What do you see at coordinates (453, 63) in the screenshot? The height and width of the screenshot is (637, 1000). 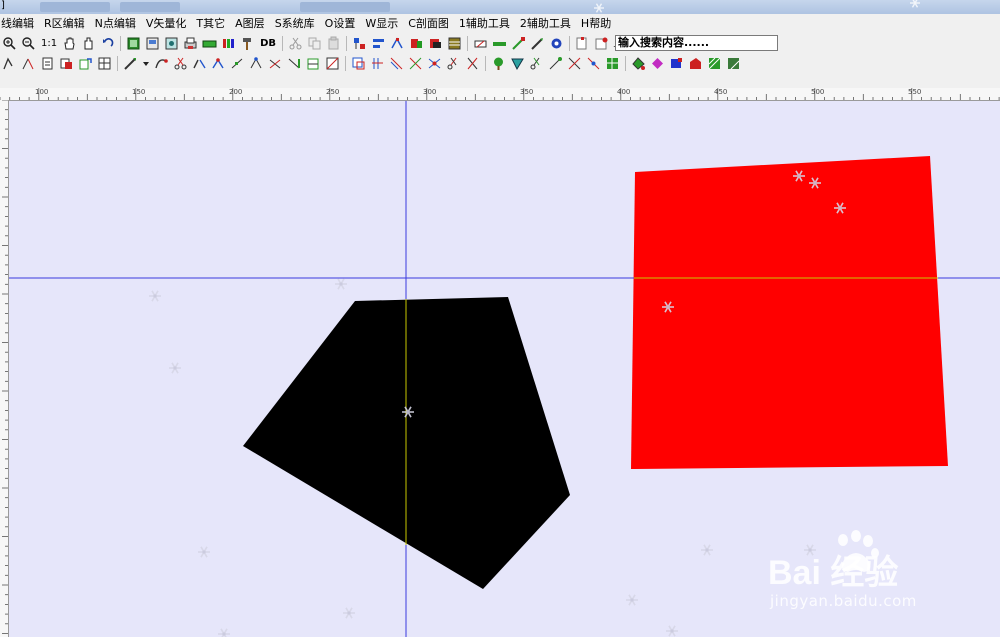 I see `region-scissor-icon` at bounding box center [453, 63].